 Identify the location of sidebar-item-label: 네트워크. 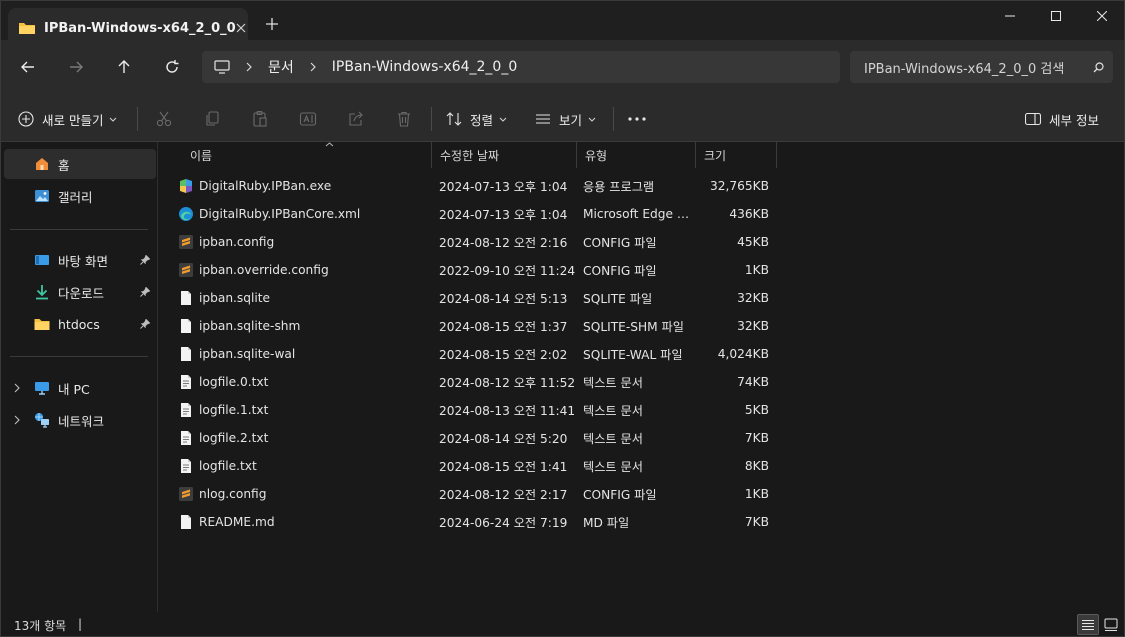
(81, 421).